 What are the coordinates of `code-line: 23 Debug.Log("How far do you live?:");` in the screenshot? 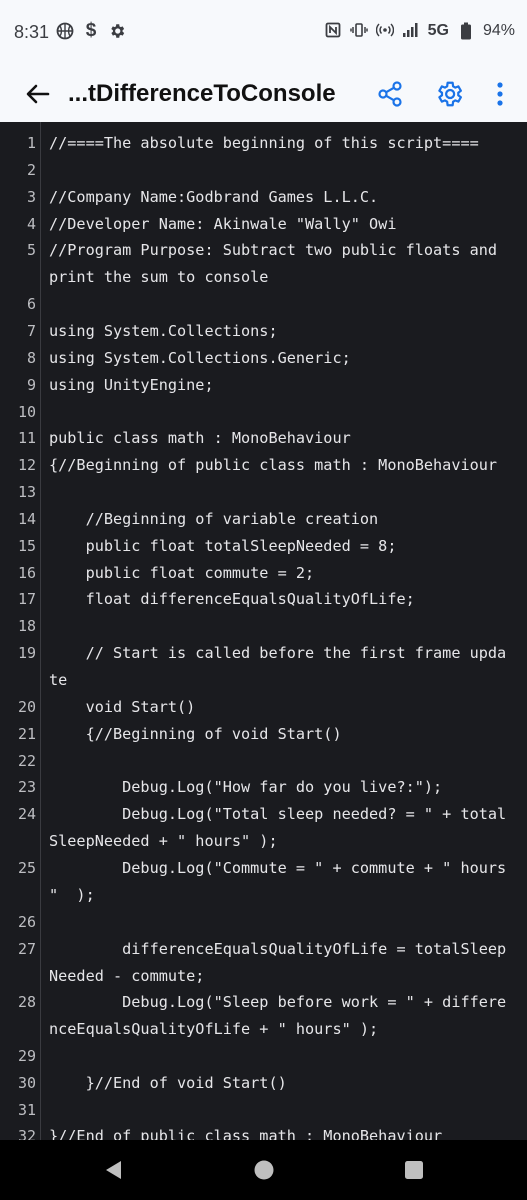 It's located at (263, 787).